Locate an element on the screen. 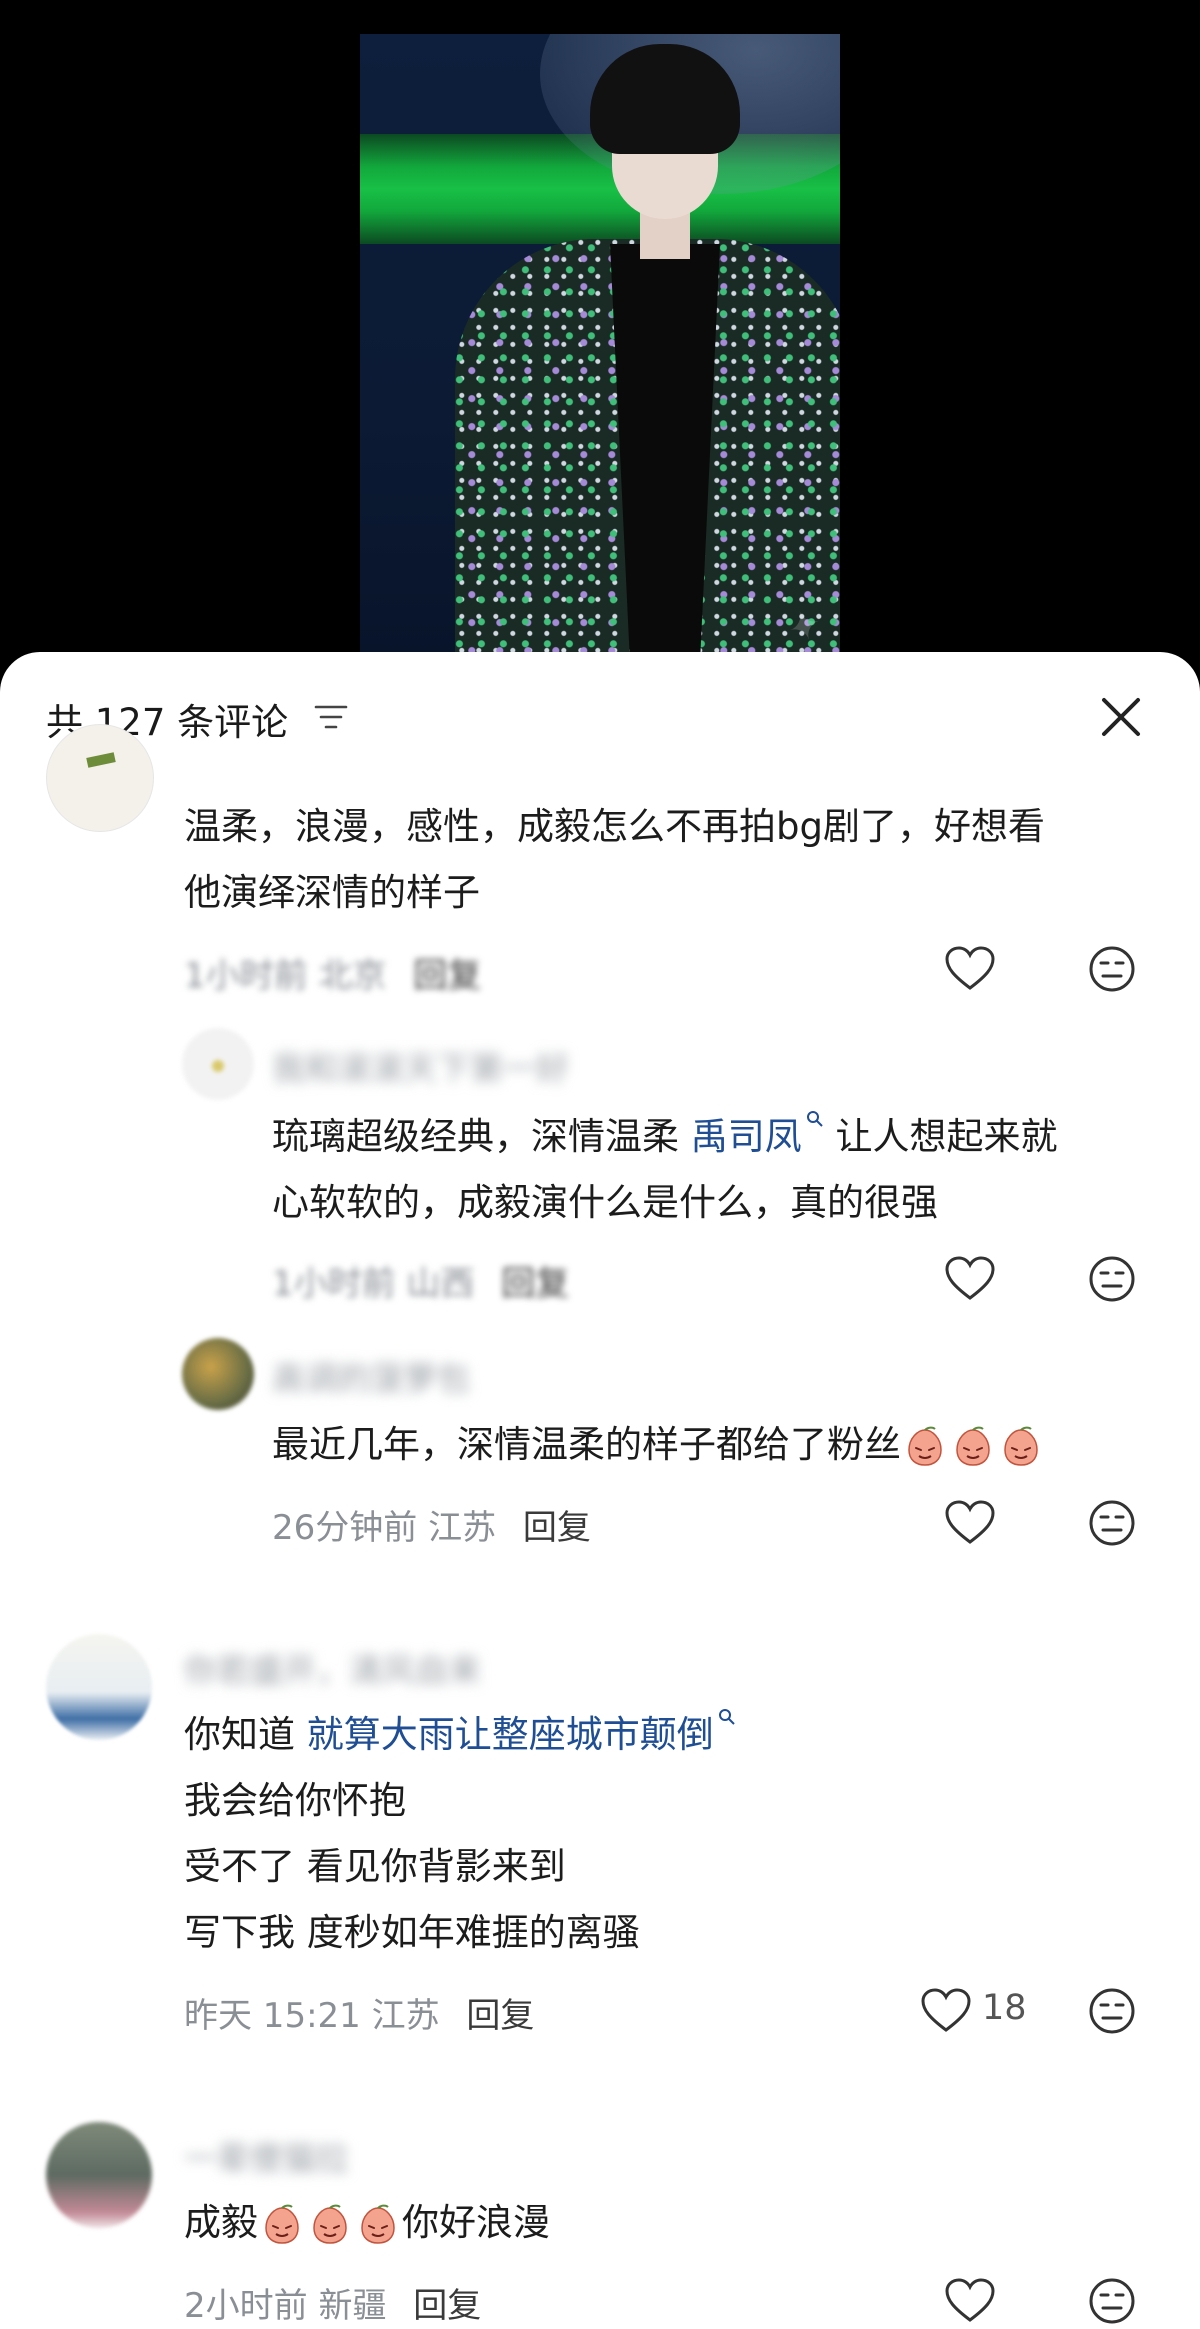 The height and width of the screenshot is (2329, 1200). comment-location: 北京 is located at coordinates (352, 976).